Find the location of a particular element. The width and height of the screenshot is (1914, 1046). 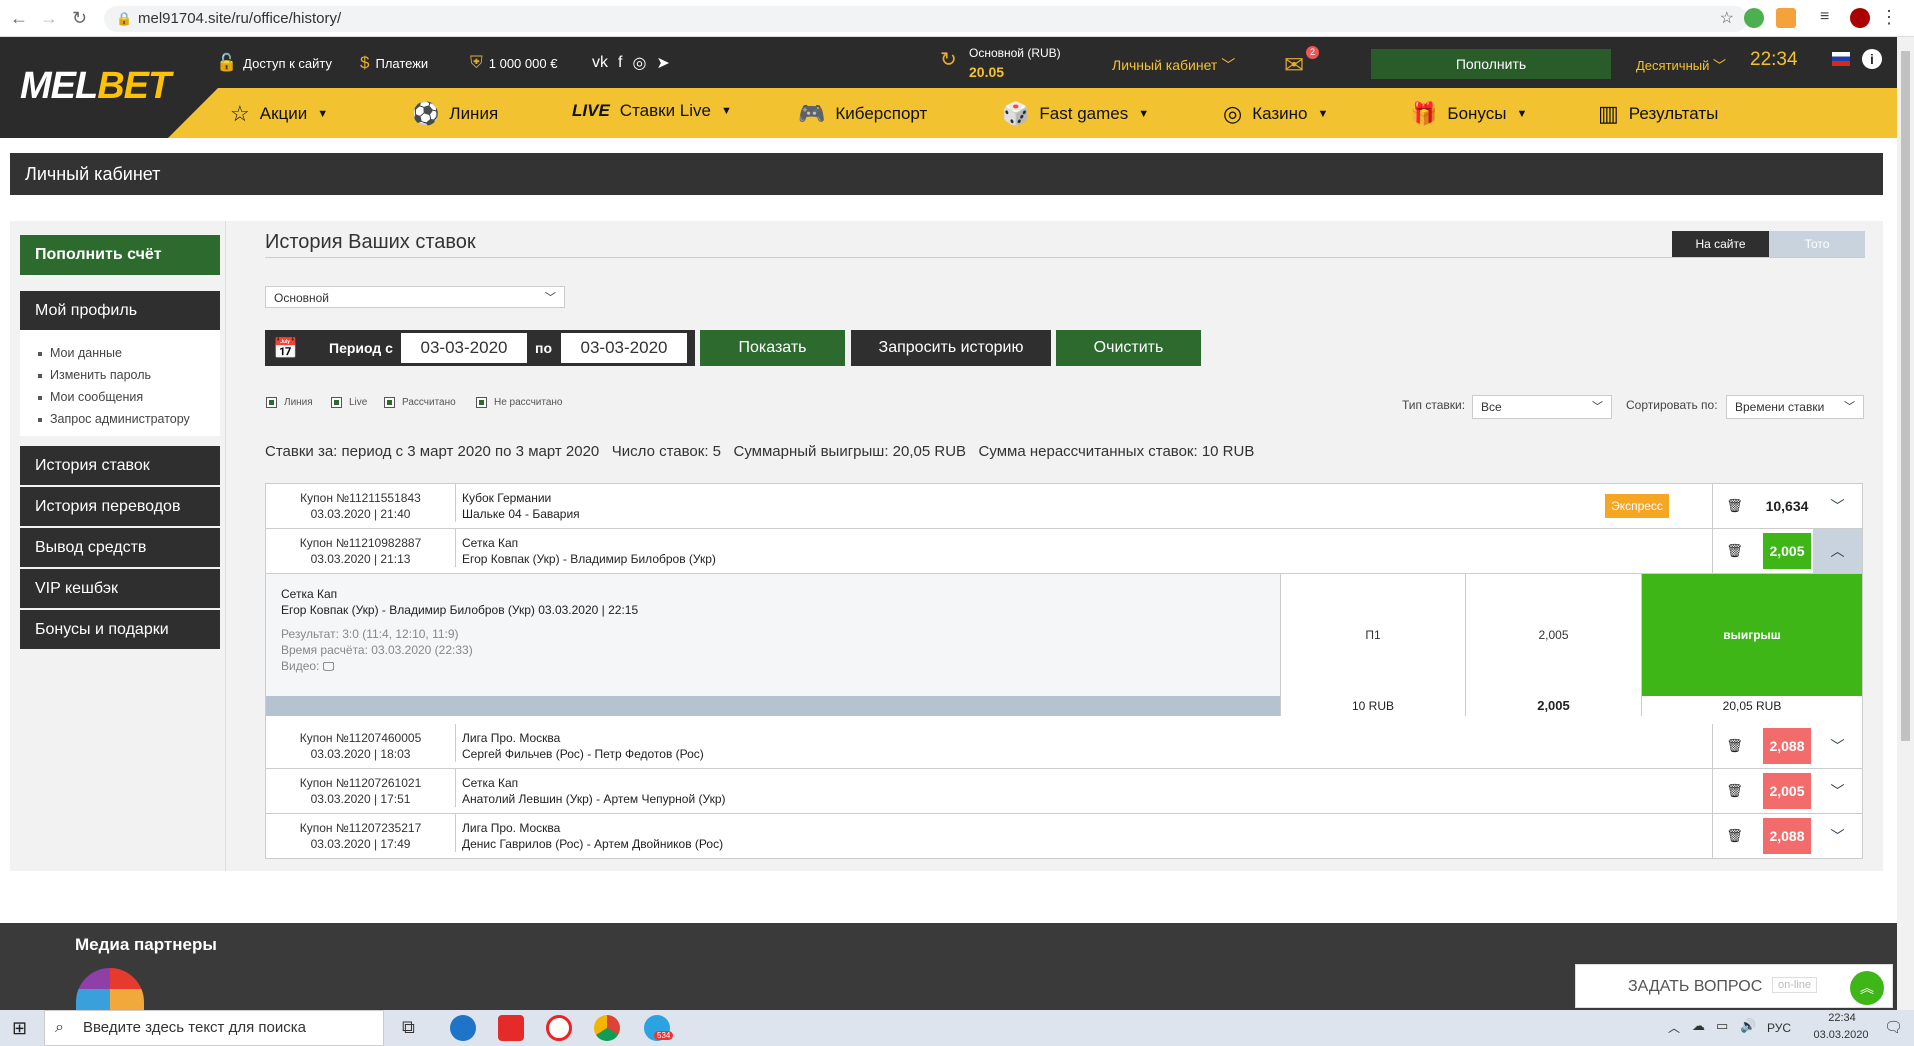

volume-icon: 🔊 is located at coordinates (1748, 1026).